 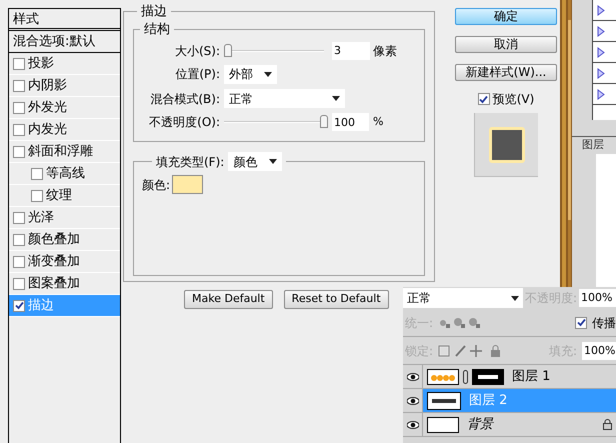 What do you see at coordinates (64, 240) in the screenshot?
I see `style-item: 颜色叠加` at bounding box center [64, 240].